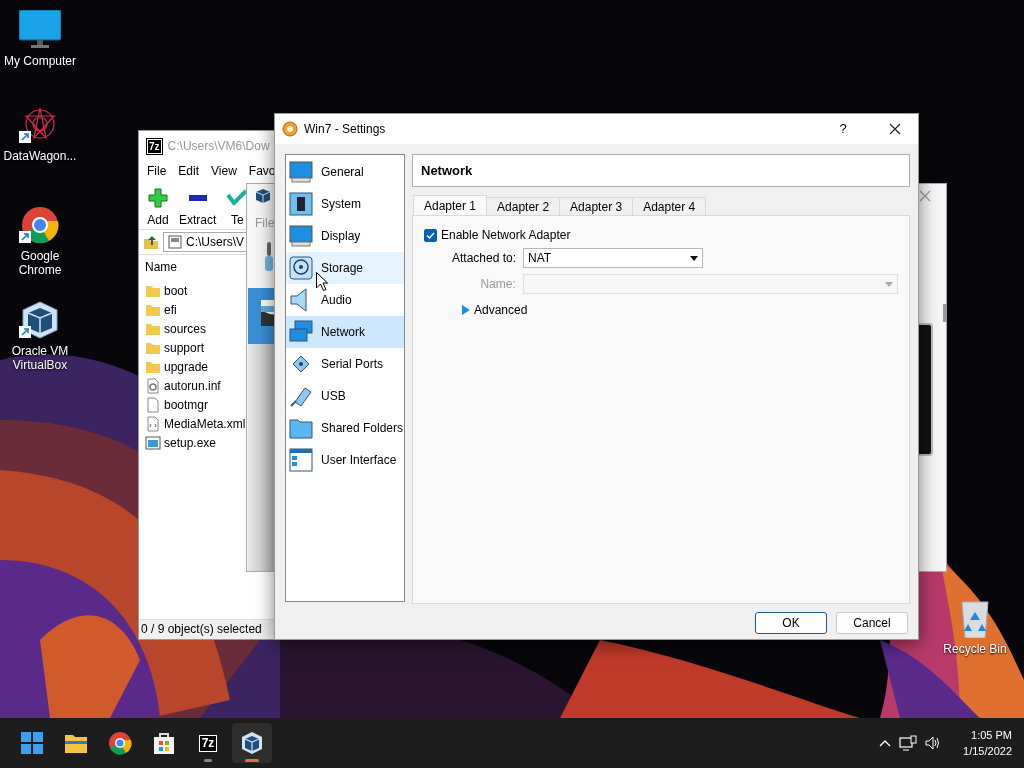 The width and height of the screenshot is (1024, 768). What do you see at coordinates (345, 300) in the screenshot?
I see `section-item: Audio` at bounding box center [345, 300].